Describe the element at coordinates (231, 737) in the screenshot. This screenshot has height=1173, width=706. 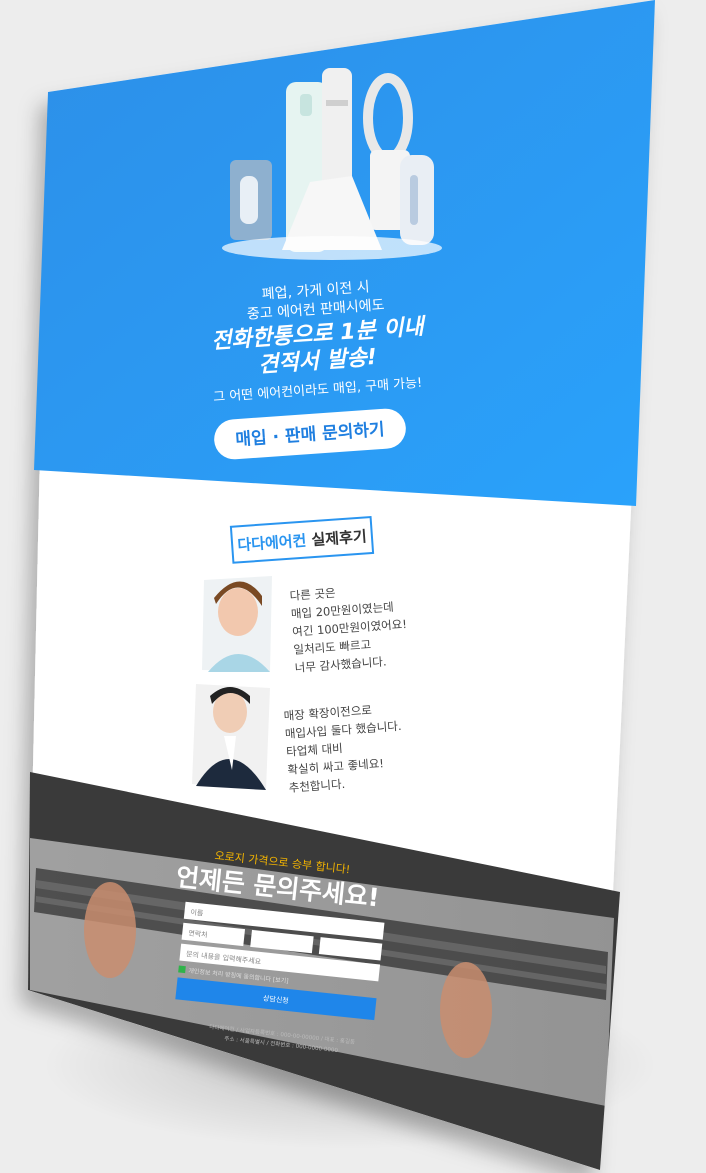
I see `reviewer-photo-man` at that location.